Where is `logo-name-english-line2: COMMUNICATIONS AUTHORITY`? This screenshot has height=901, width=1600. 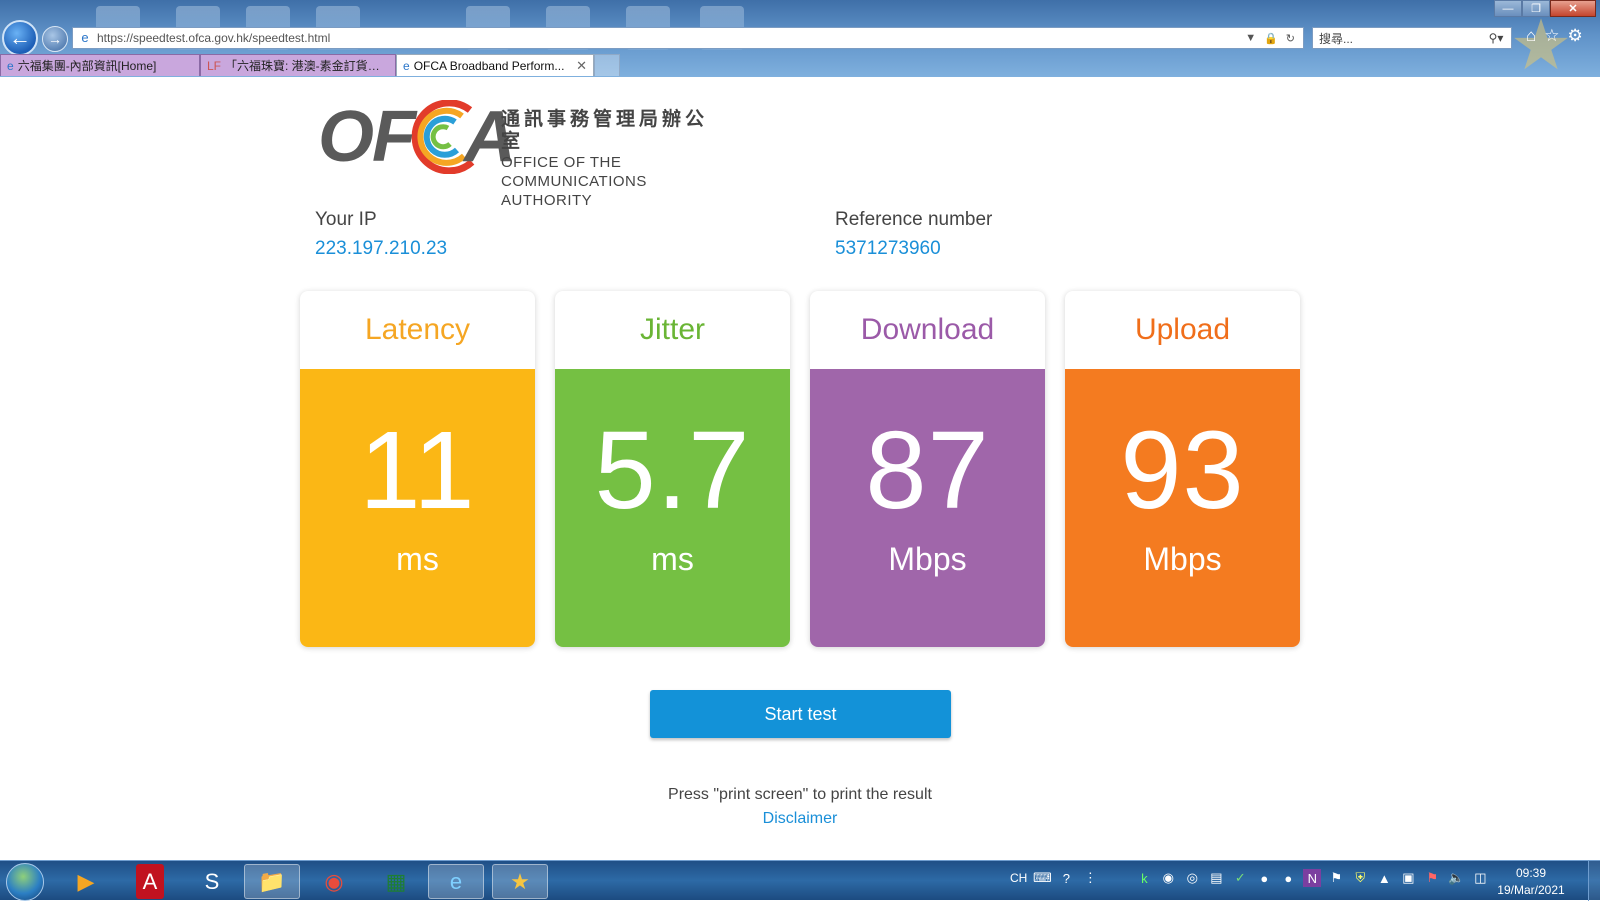 logo-name-english-line2: COMMUNICATIONS AUTHORITY is located at coordinates (574, 191).